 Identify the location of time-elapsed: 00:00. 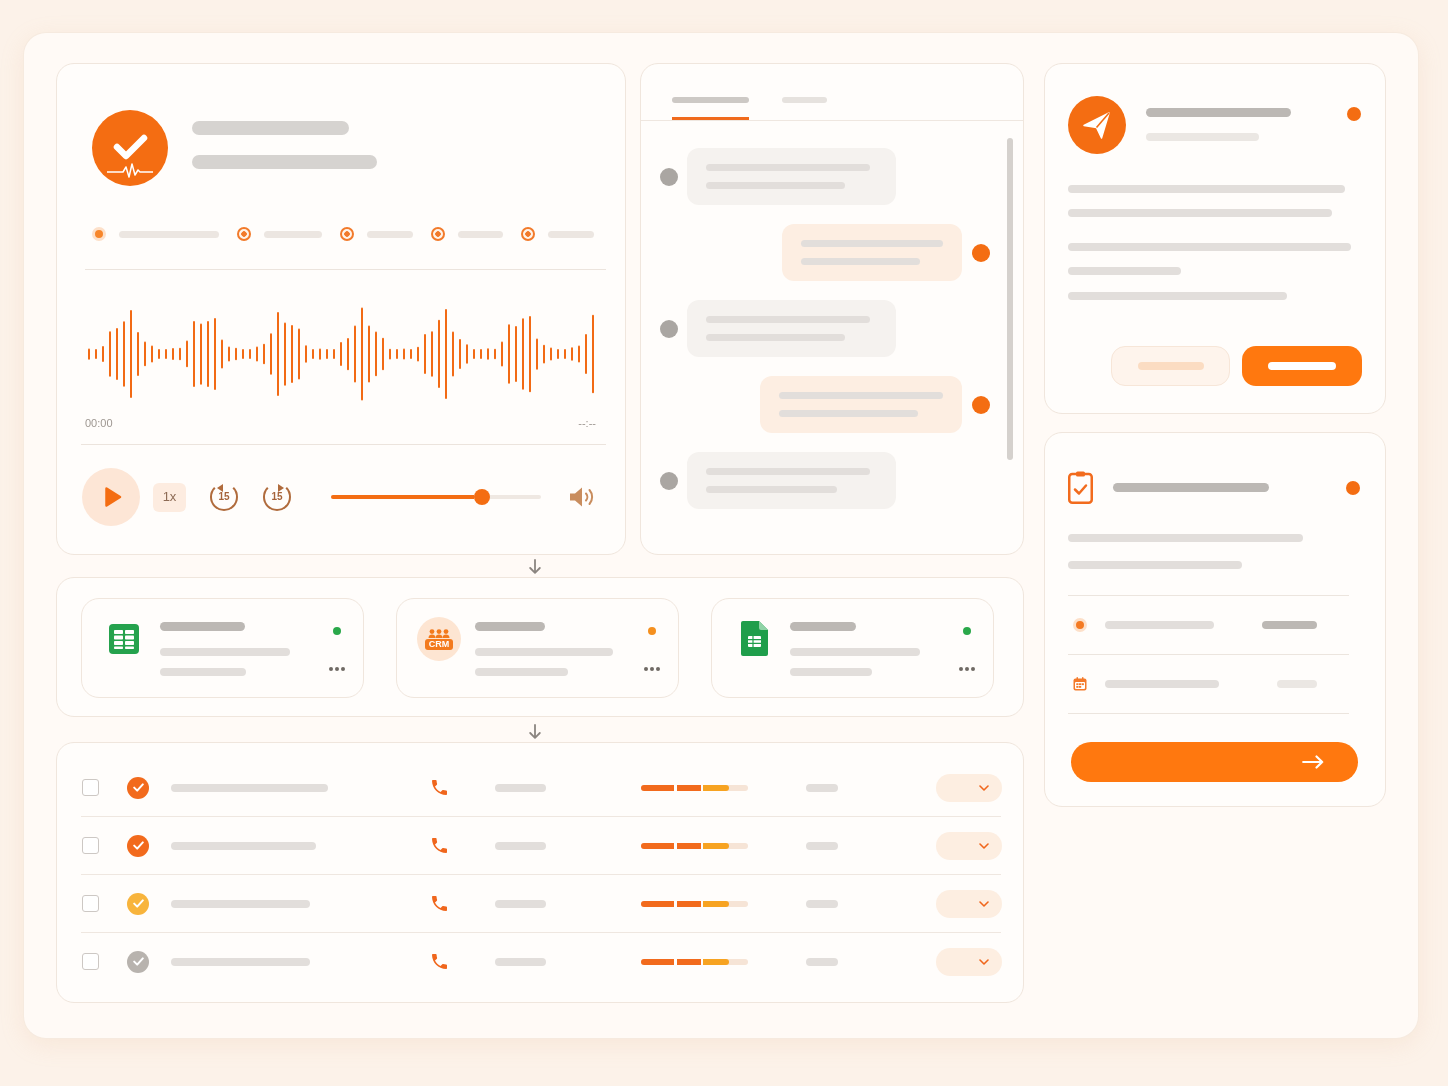
(99, 423).